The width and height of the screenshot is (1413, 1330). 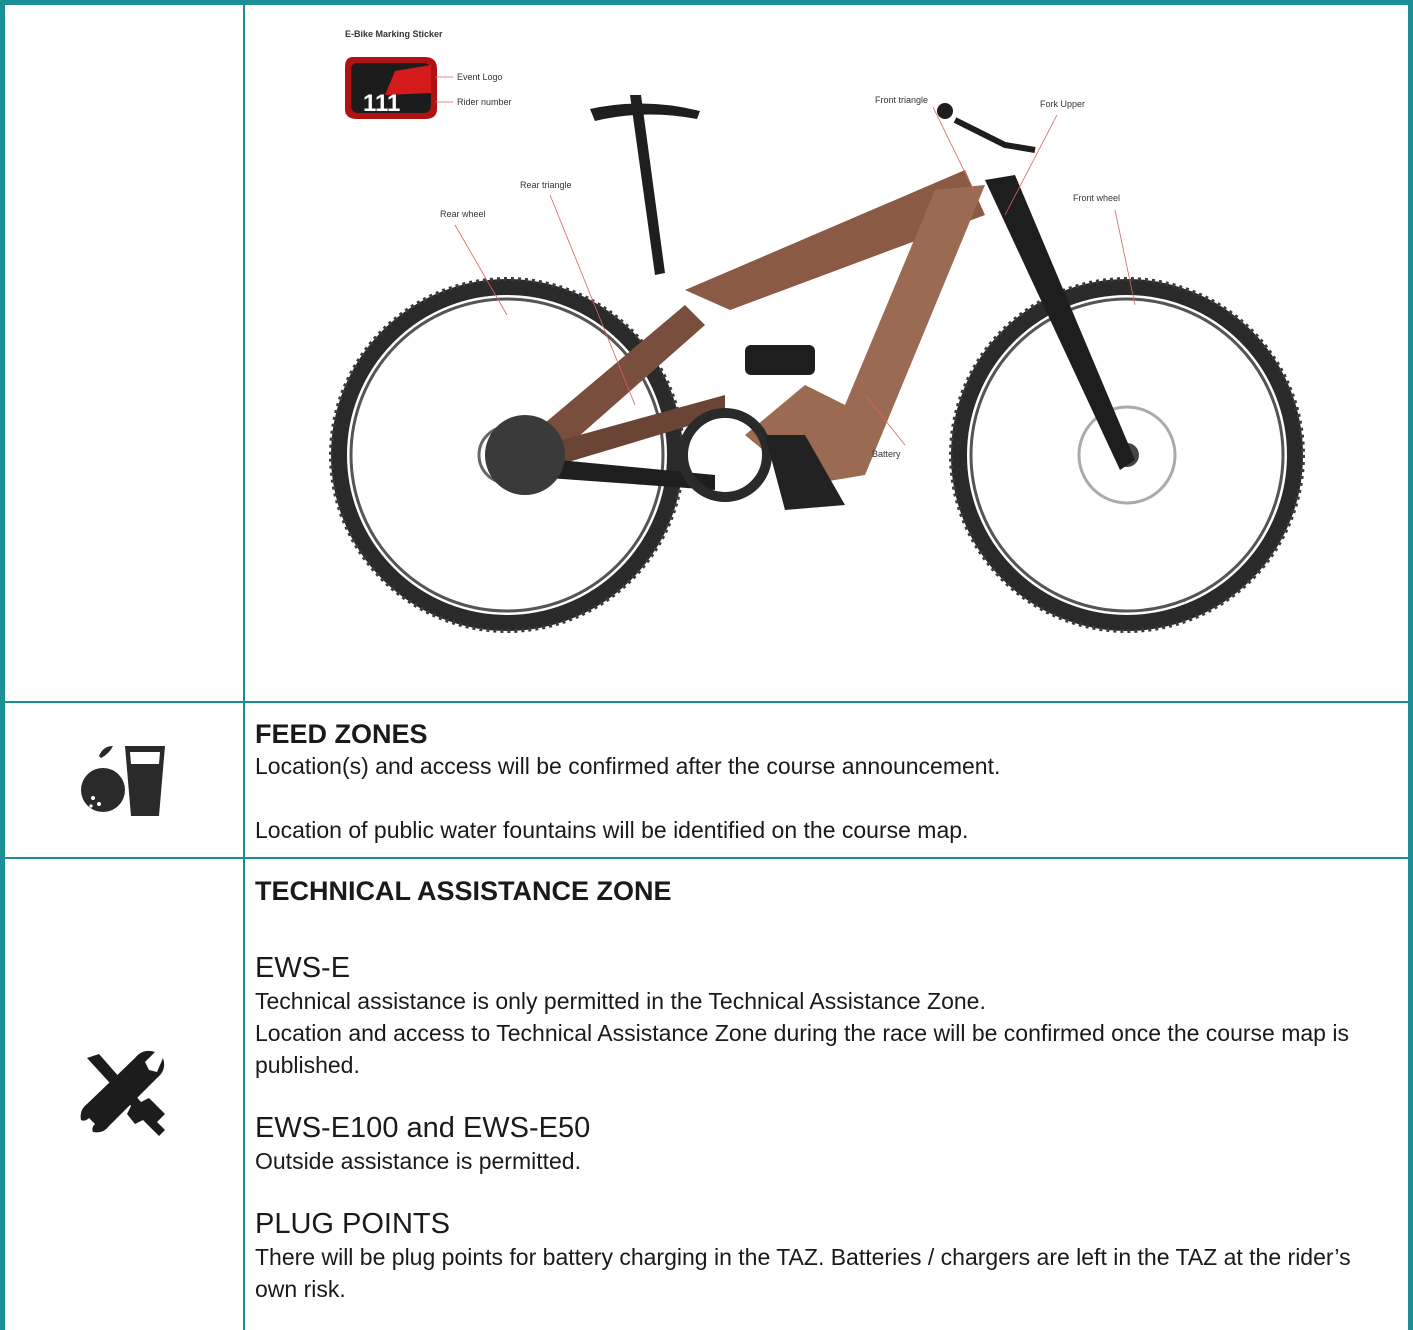 I want to click on label-rear-wheel: Rear wheel, so click(x=463, y=214).